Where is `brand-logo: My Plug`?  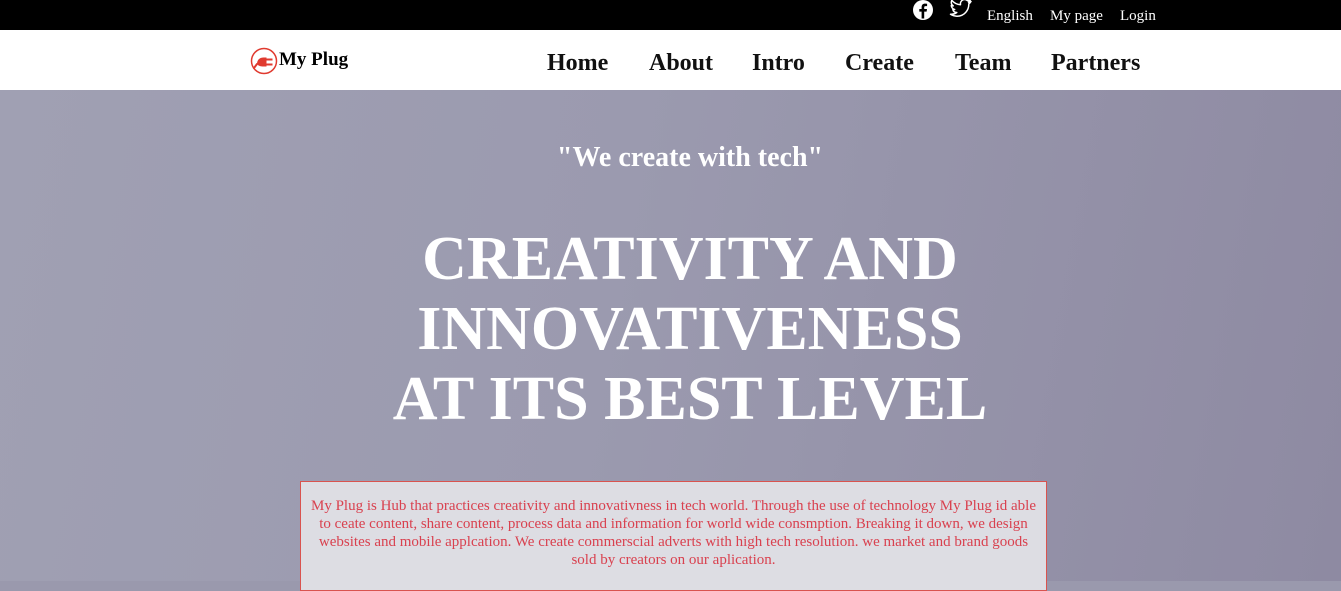
brand-logo: My Plug is located at coordinates (299, 61).